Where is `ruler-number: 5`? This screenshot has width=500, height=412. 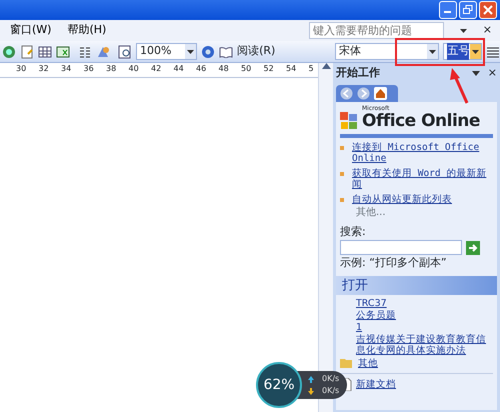 ruler-number: 5 is located at coordinates (311, 68).